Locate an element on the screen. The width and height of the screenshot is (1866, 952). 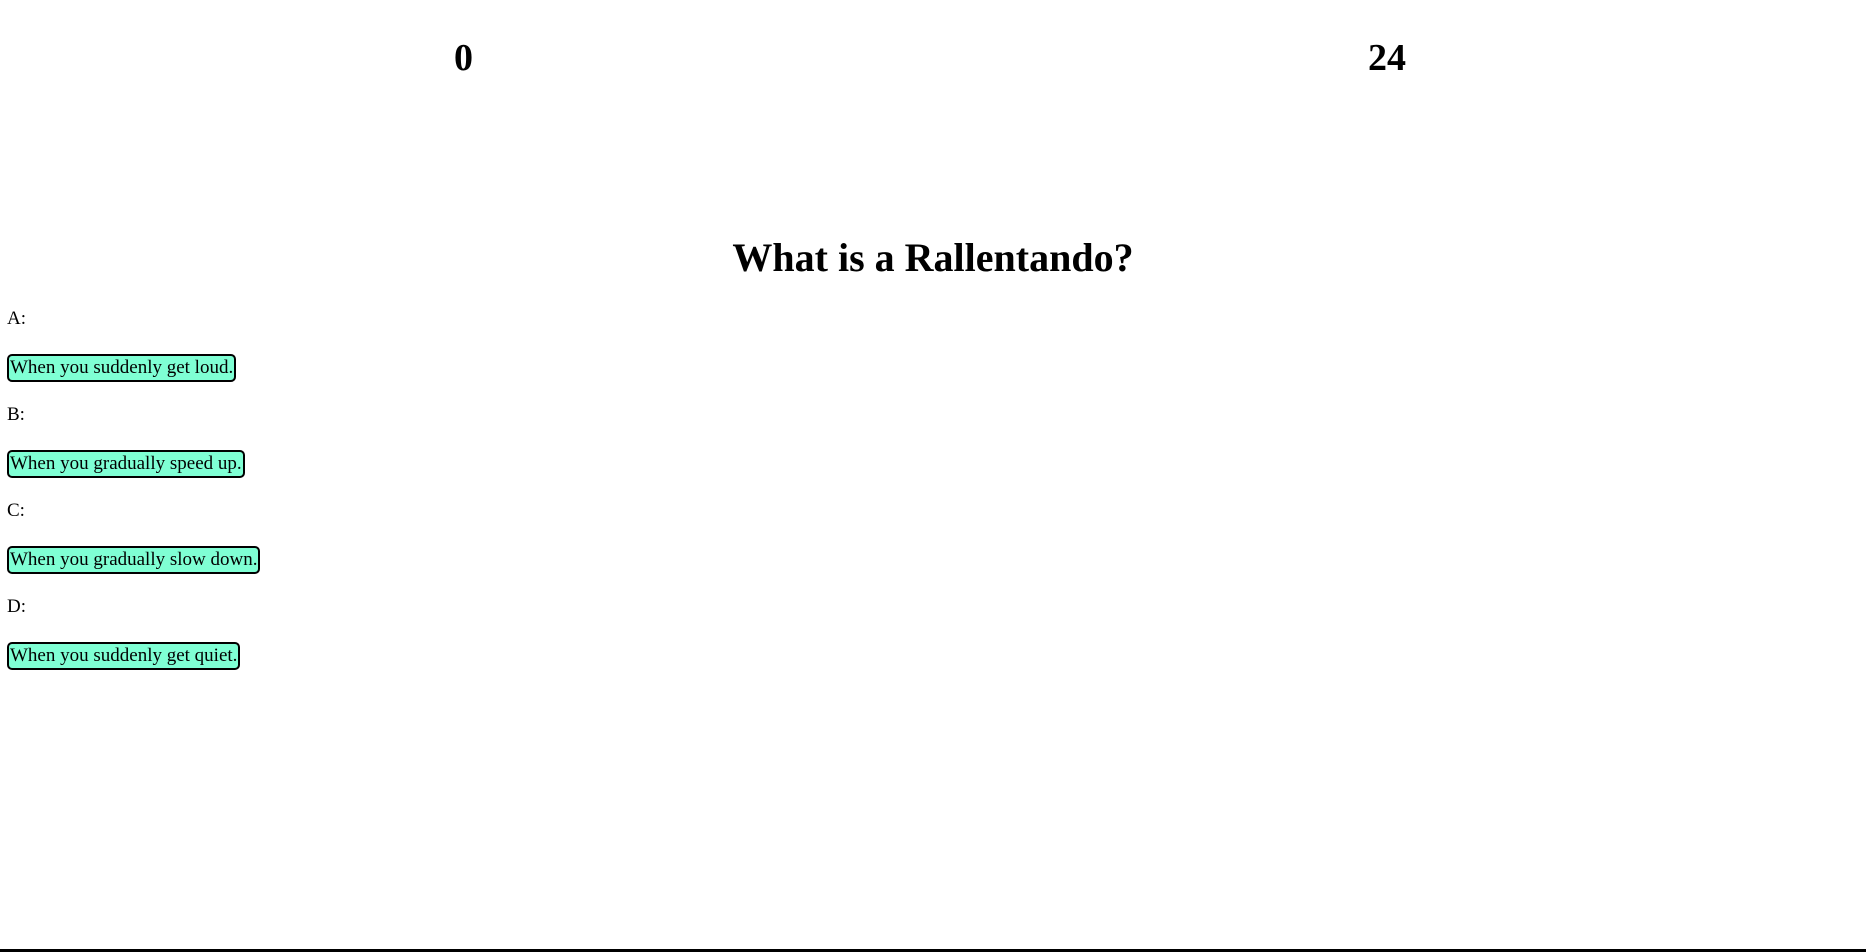
answer-d-button: When you suddenly get quiet. is located at coordinates (124, 656).